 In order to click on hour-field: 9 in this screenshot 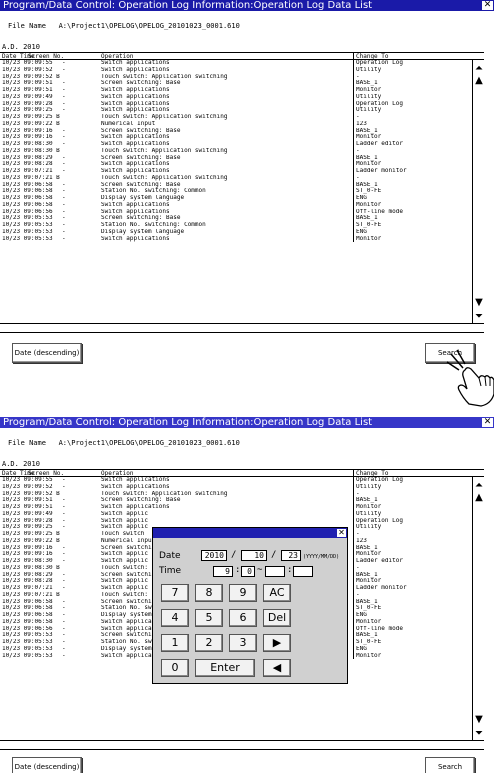, I will do `click(223, 571)`.